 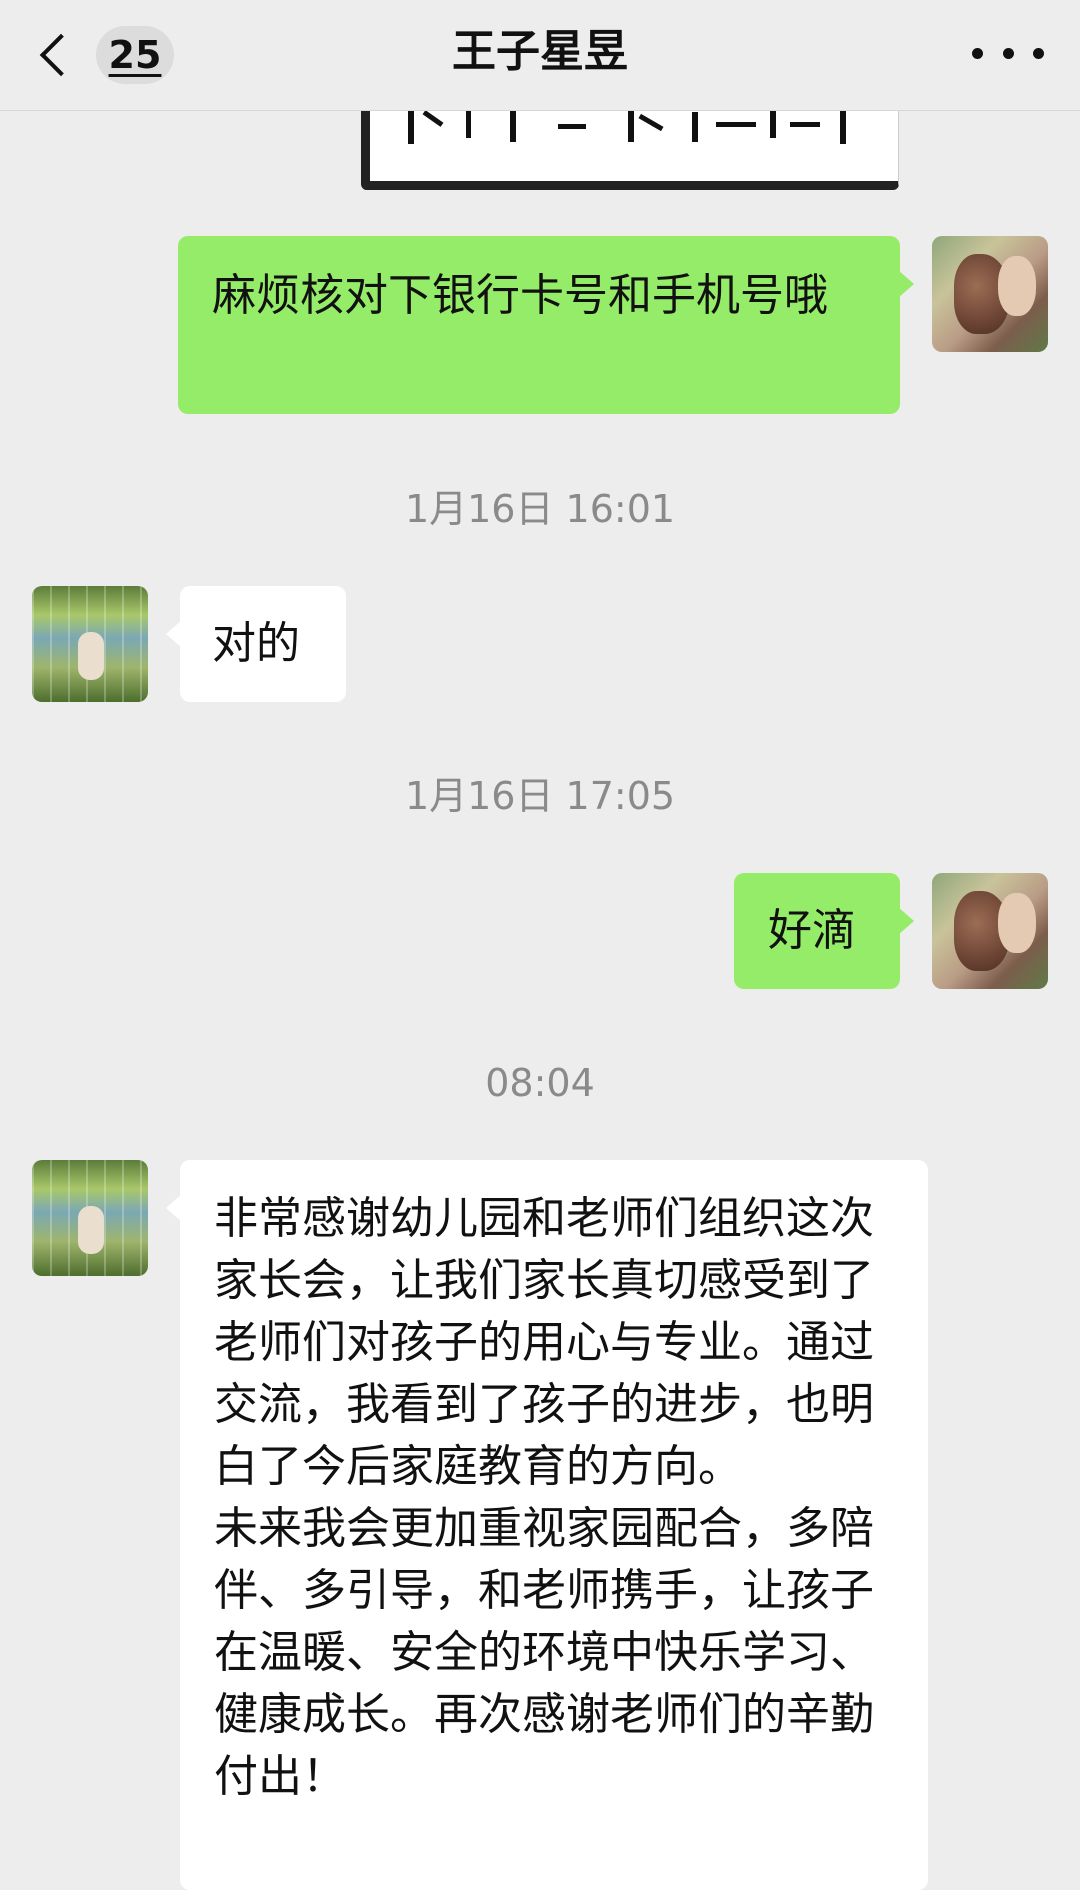 I want to click on timestamp: 08:04, so click(x=540, y=1083).